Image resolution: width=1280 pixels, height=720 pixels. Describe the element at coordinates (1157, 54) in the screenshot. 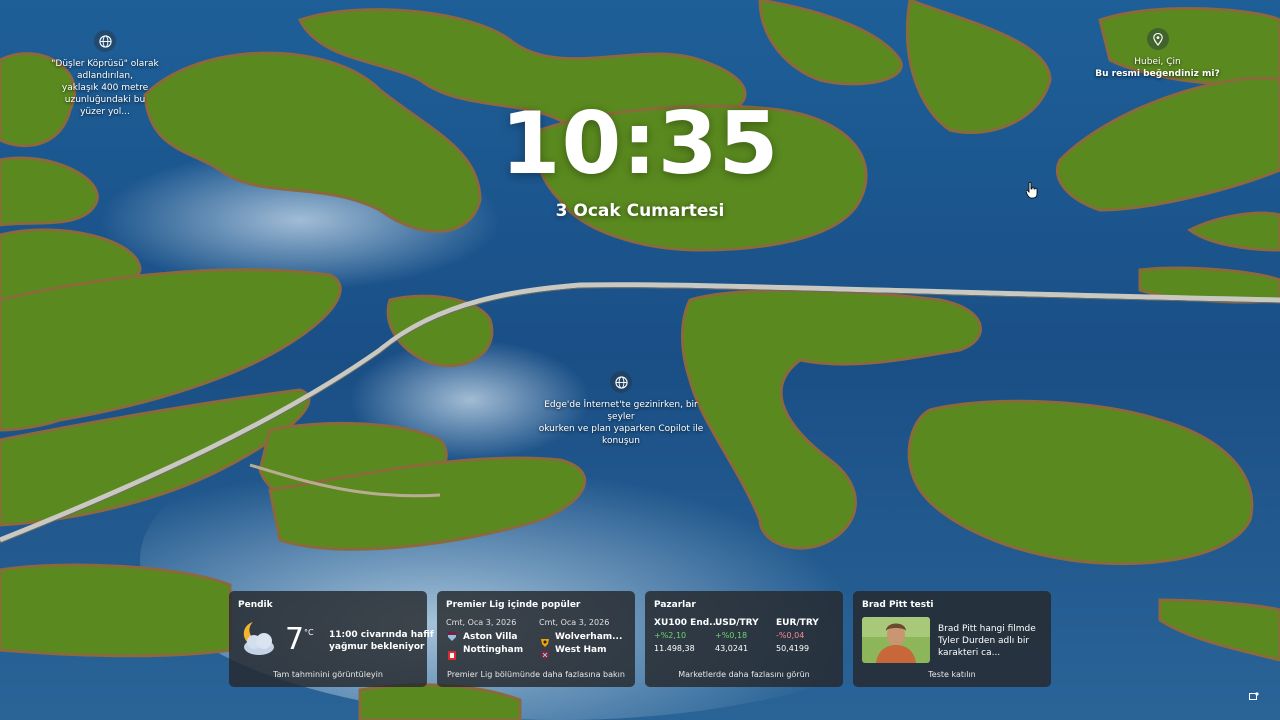

I see `spotlight-hint-right: Hubei, Çin Bu resmi beğendiniz mi?` at that location.